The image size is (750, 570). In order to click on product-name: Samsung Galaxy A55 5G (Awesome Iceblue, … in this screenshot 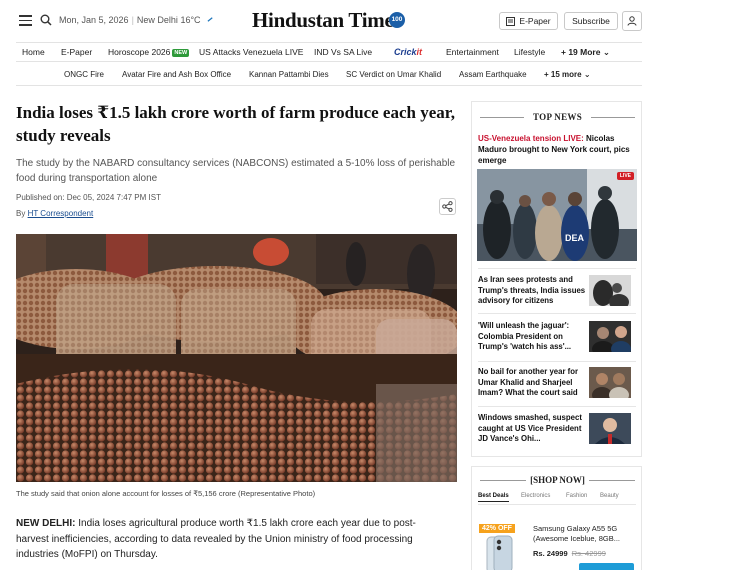, I will do `click(582, 534)`.